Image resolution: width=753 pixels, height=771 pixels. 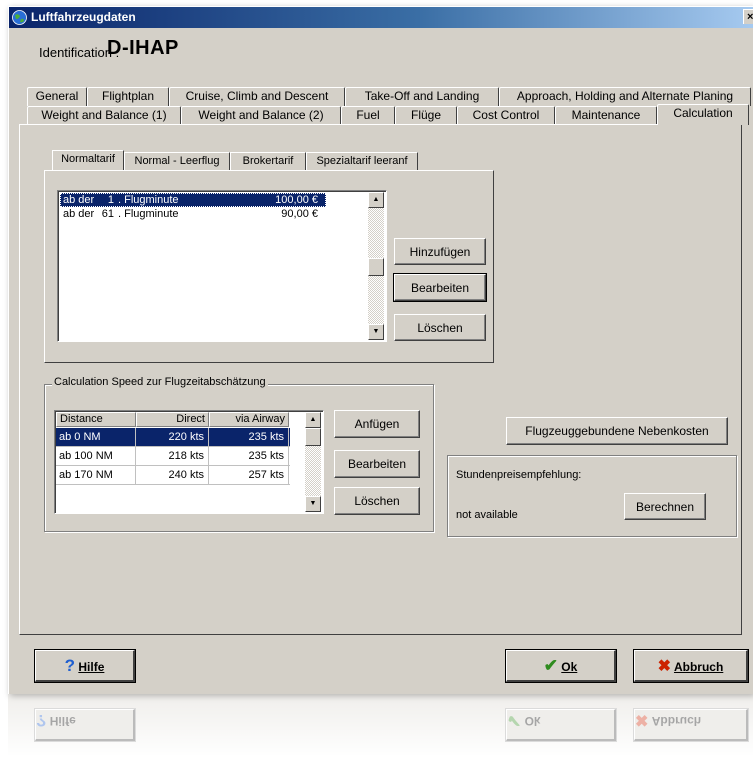 I want to click on direct-speed-cell: 220 kts, so click(x=172, y=437).